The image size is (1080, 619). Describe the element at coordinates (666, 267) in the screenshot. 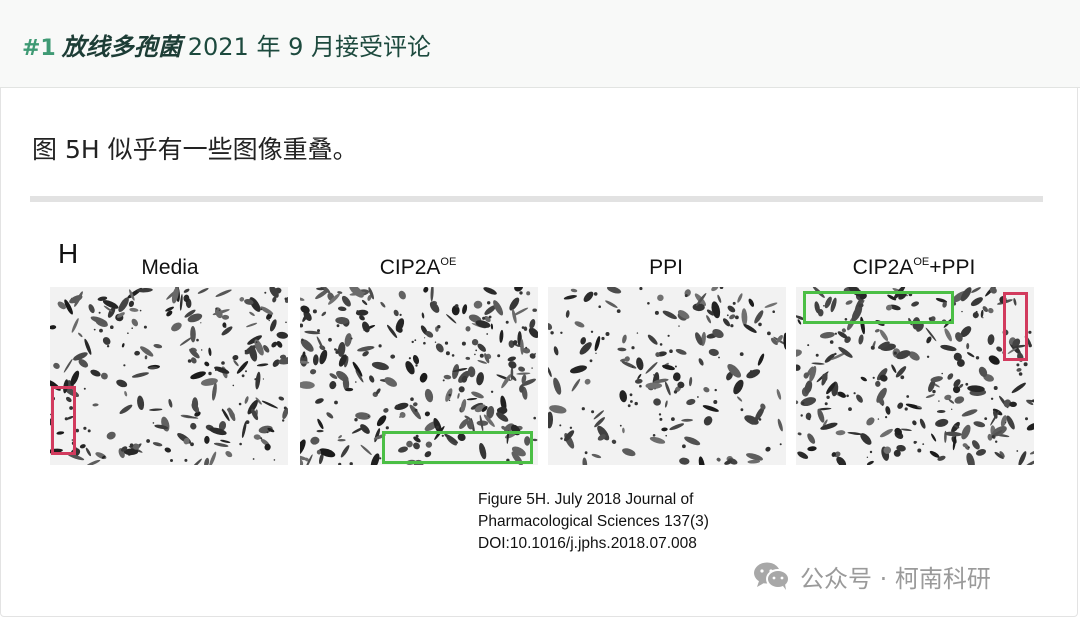

I see `panel-title-text: PPI` at that location.